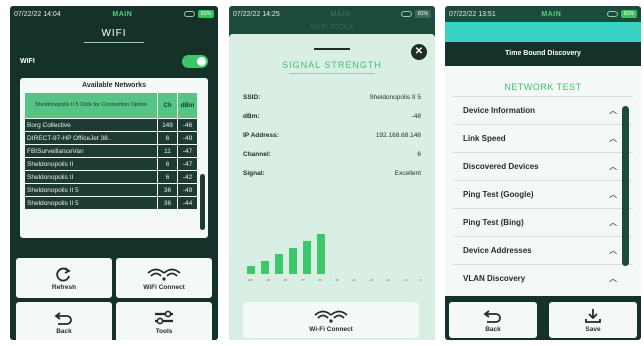  Describe the element at coordinates (472, 14) in the screenshot. I see `status-time: 07/22/22 13:51` at that location.